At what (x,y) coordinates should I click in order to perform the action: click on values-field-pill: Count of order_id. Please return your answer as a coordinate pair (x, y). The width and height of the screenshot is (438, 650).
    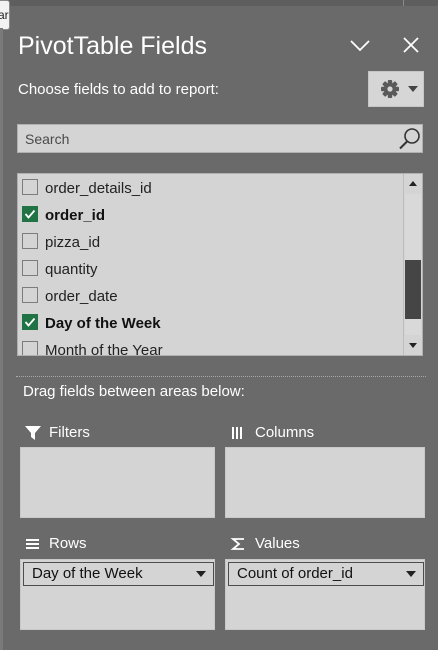
    Looking at the image, I should click on (326, 574).